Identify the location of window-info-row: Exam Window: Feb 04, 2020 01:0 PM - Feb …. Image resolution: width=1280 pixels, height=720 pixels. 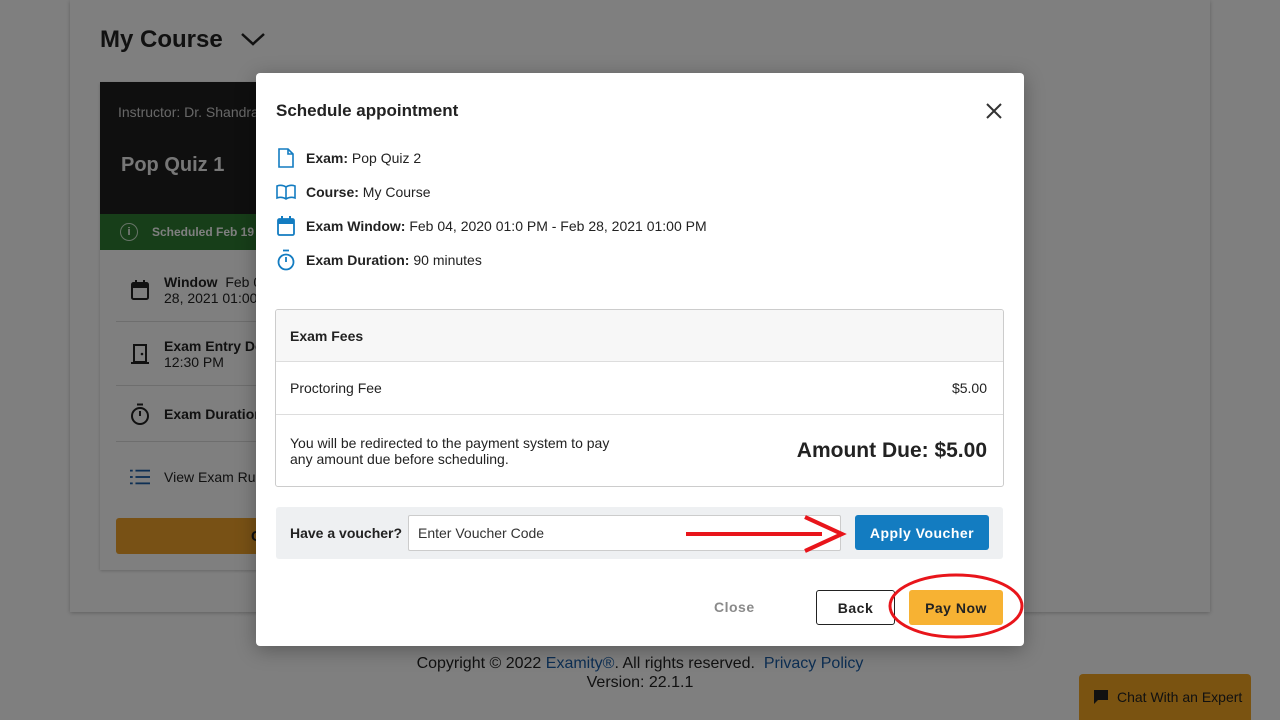
(491, 226).